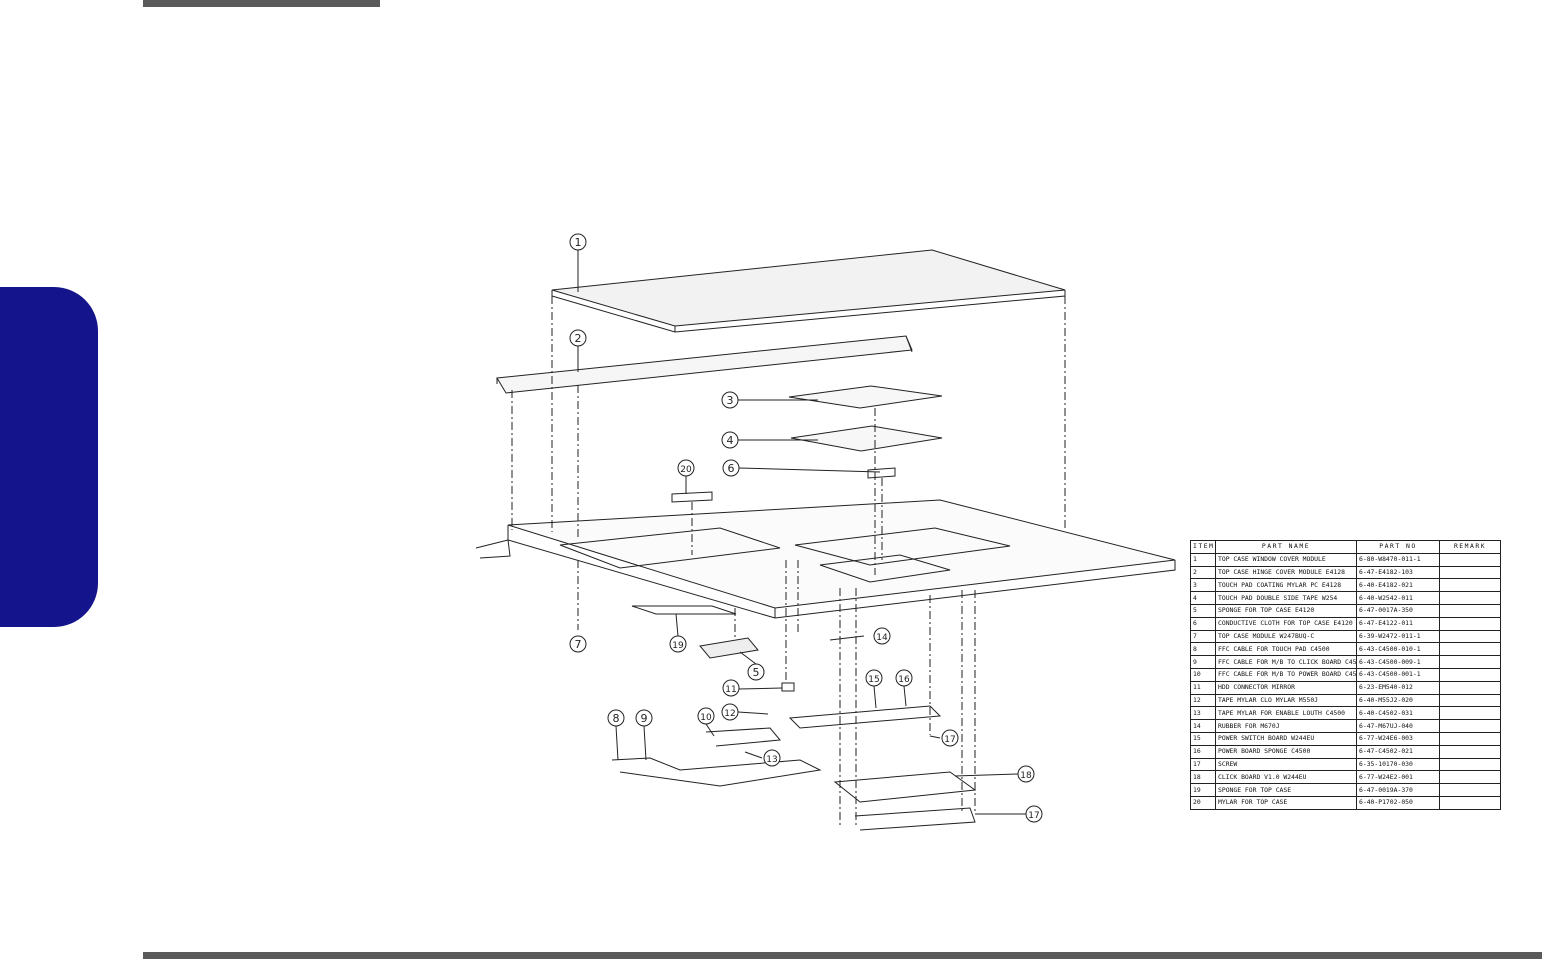  What do you see at coordinates (1203, 623) in the screenshot?
I see `cell-item: 6` at bounding box center [1203, 623].